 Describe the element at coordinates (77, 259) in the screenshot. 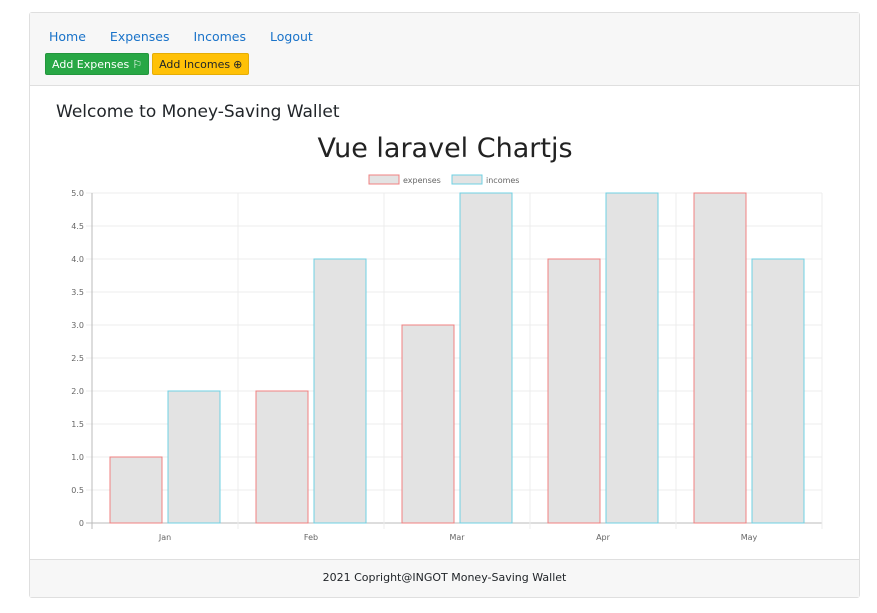

I see `y-tick-label: 4.0` at that location.